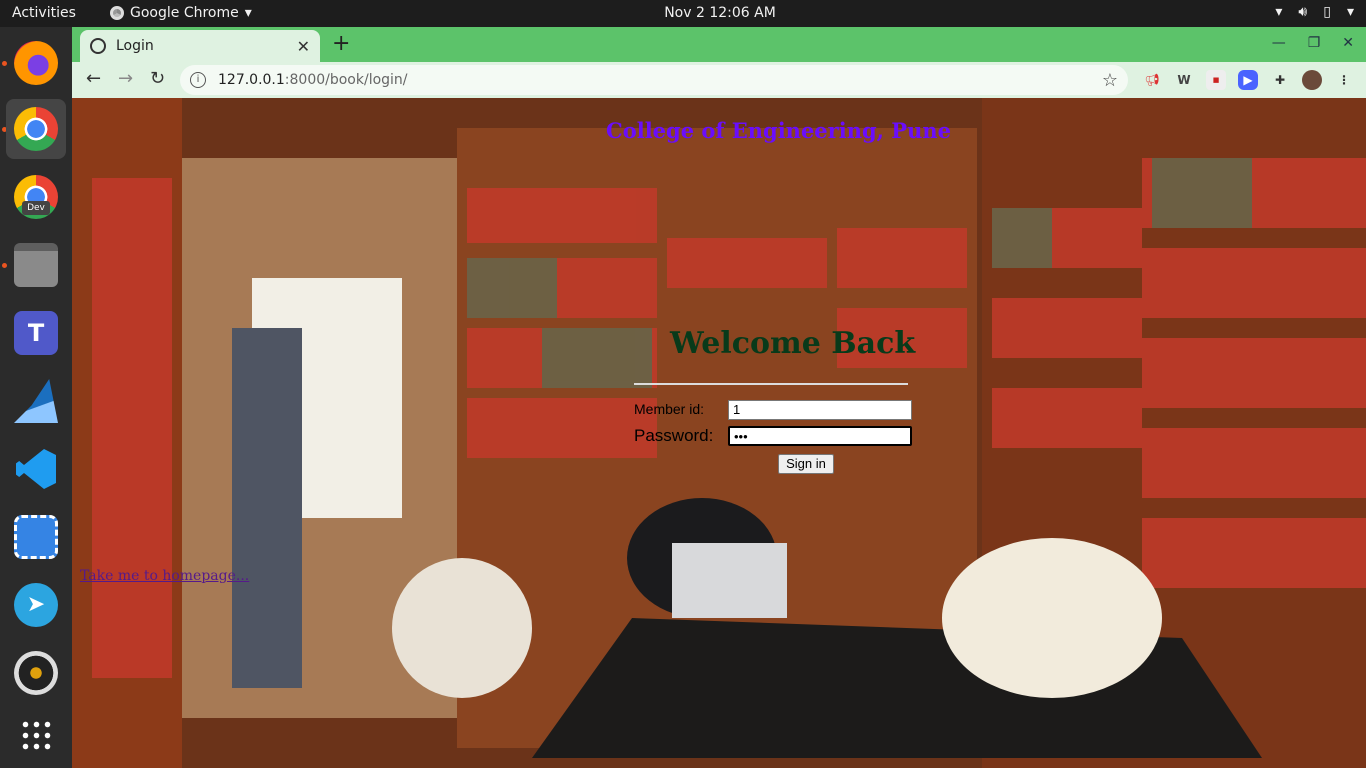  I want to click on dock-screenshot, so click(36, 537).